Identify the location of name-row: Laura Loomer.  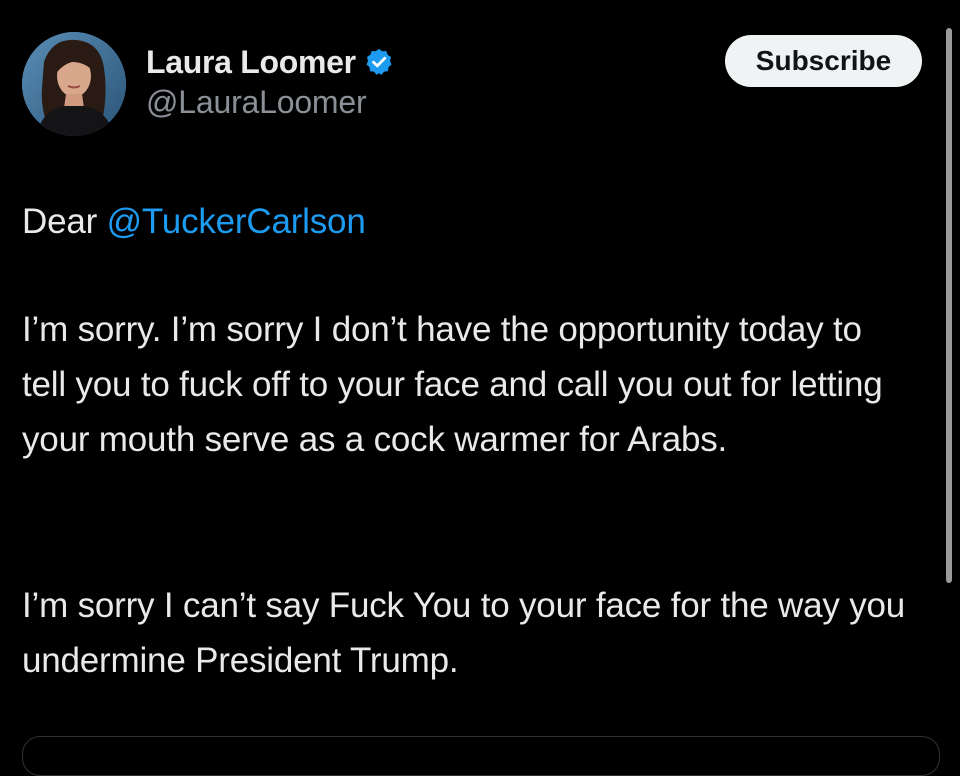
(270, 62).